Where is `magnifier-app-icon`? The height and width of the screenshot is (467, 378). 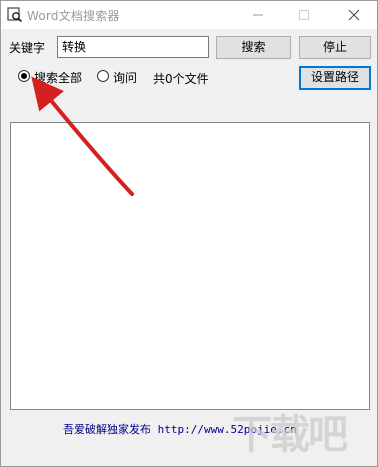 magnifier-app-icon is located at coordinates (15, 15).